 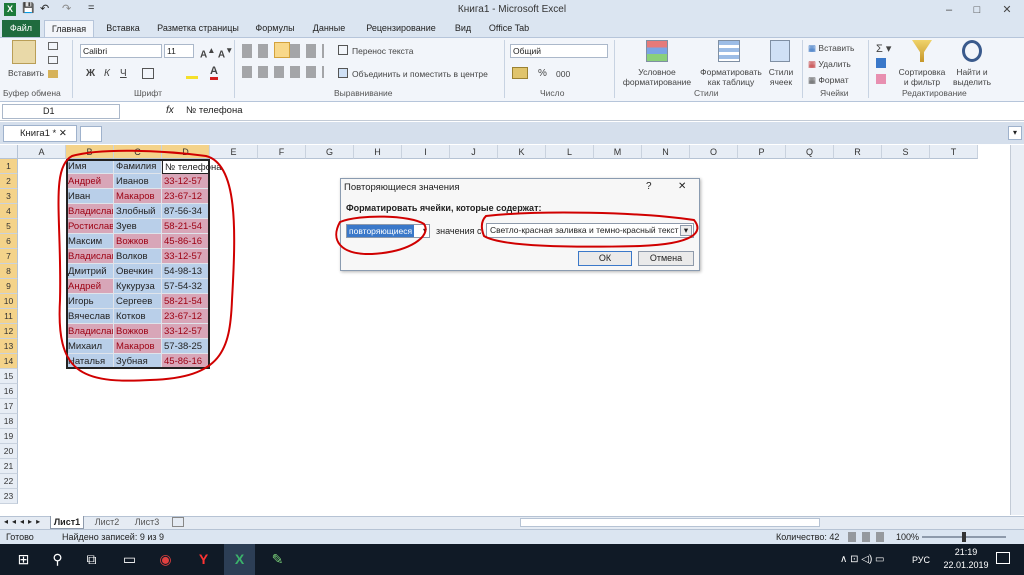 I want to click on column-header-c: C, so click(x=138, y=152).